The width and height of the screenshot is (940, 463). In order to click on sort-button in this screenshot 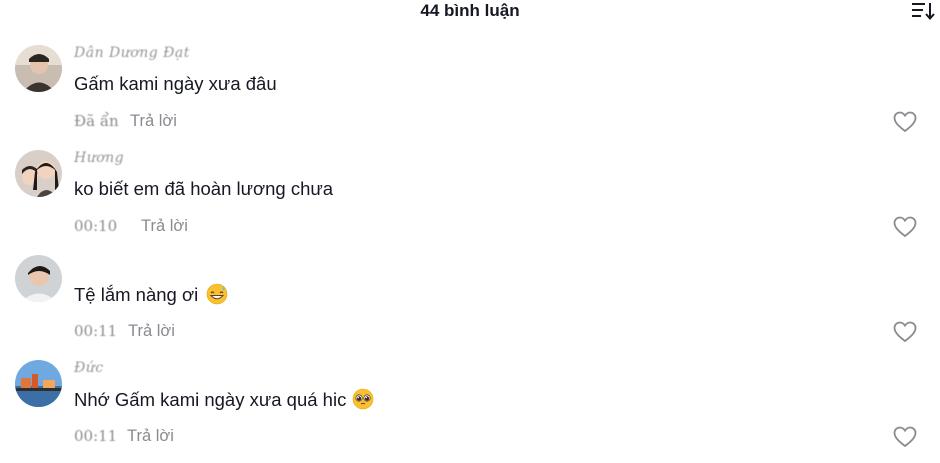, I will do `click(923, 11)`.